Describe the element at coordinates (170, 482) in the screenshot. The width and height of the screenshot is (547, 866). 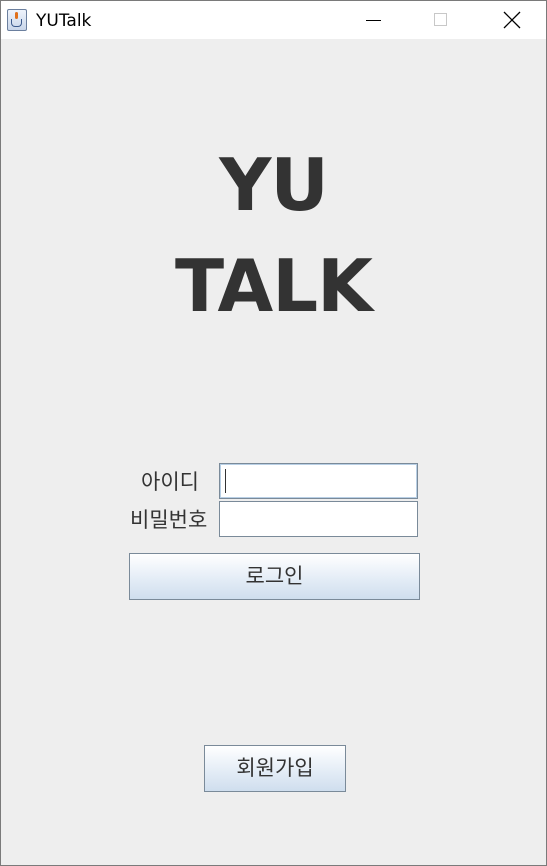
I see `id-label: 아이디` at that location.